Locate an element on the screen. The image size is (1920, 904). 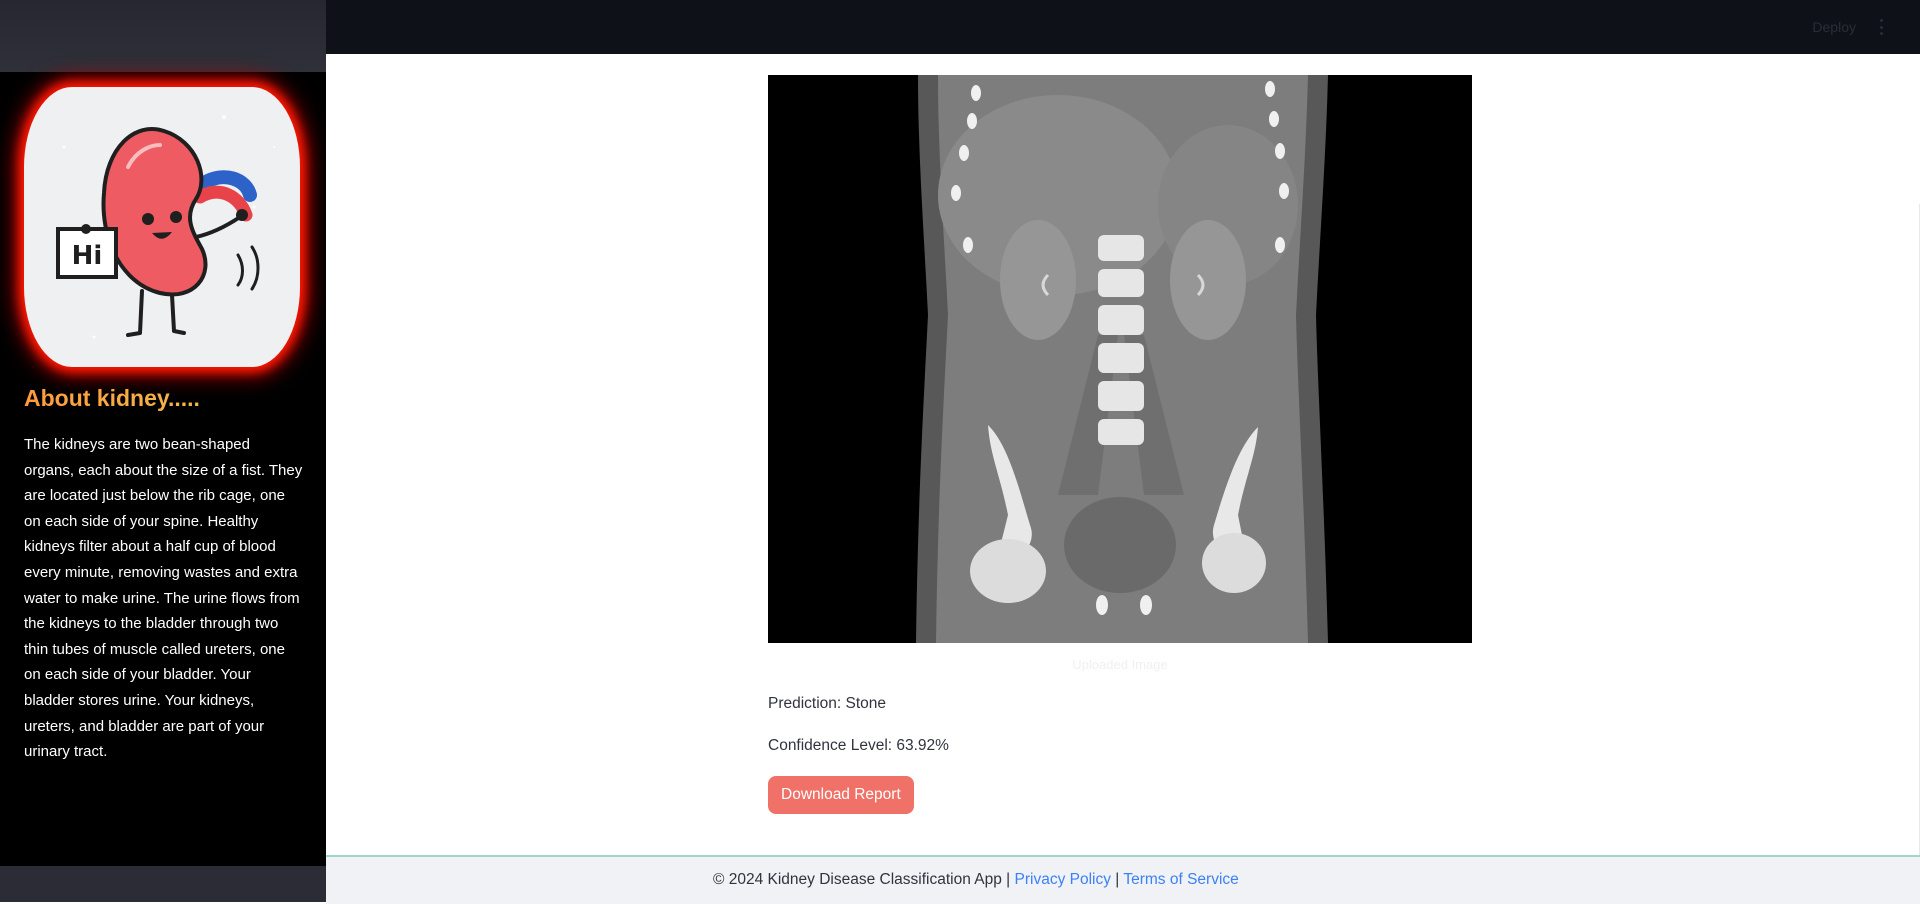
sidebar-header is located at coordinates (163, 36).